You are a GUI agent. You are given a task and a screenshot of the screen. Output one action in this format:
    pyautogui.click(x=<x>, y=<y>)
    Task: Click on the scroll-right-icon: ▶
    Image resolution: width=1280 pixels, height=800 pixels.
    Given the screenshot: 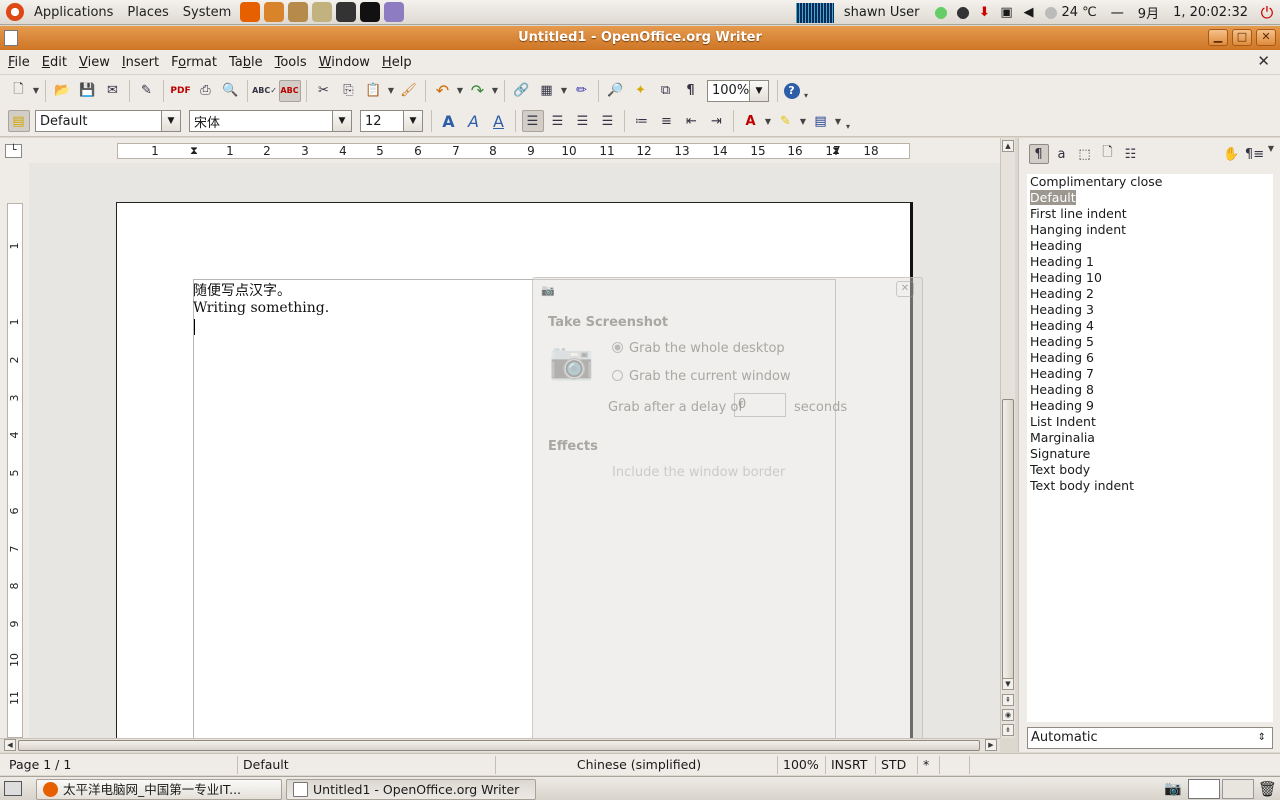 What is the action you would take?
    pyautogui.click(x=991, y=745)
    